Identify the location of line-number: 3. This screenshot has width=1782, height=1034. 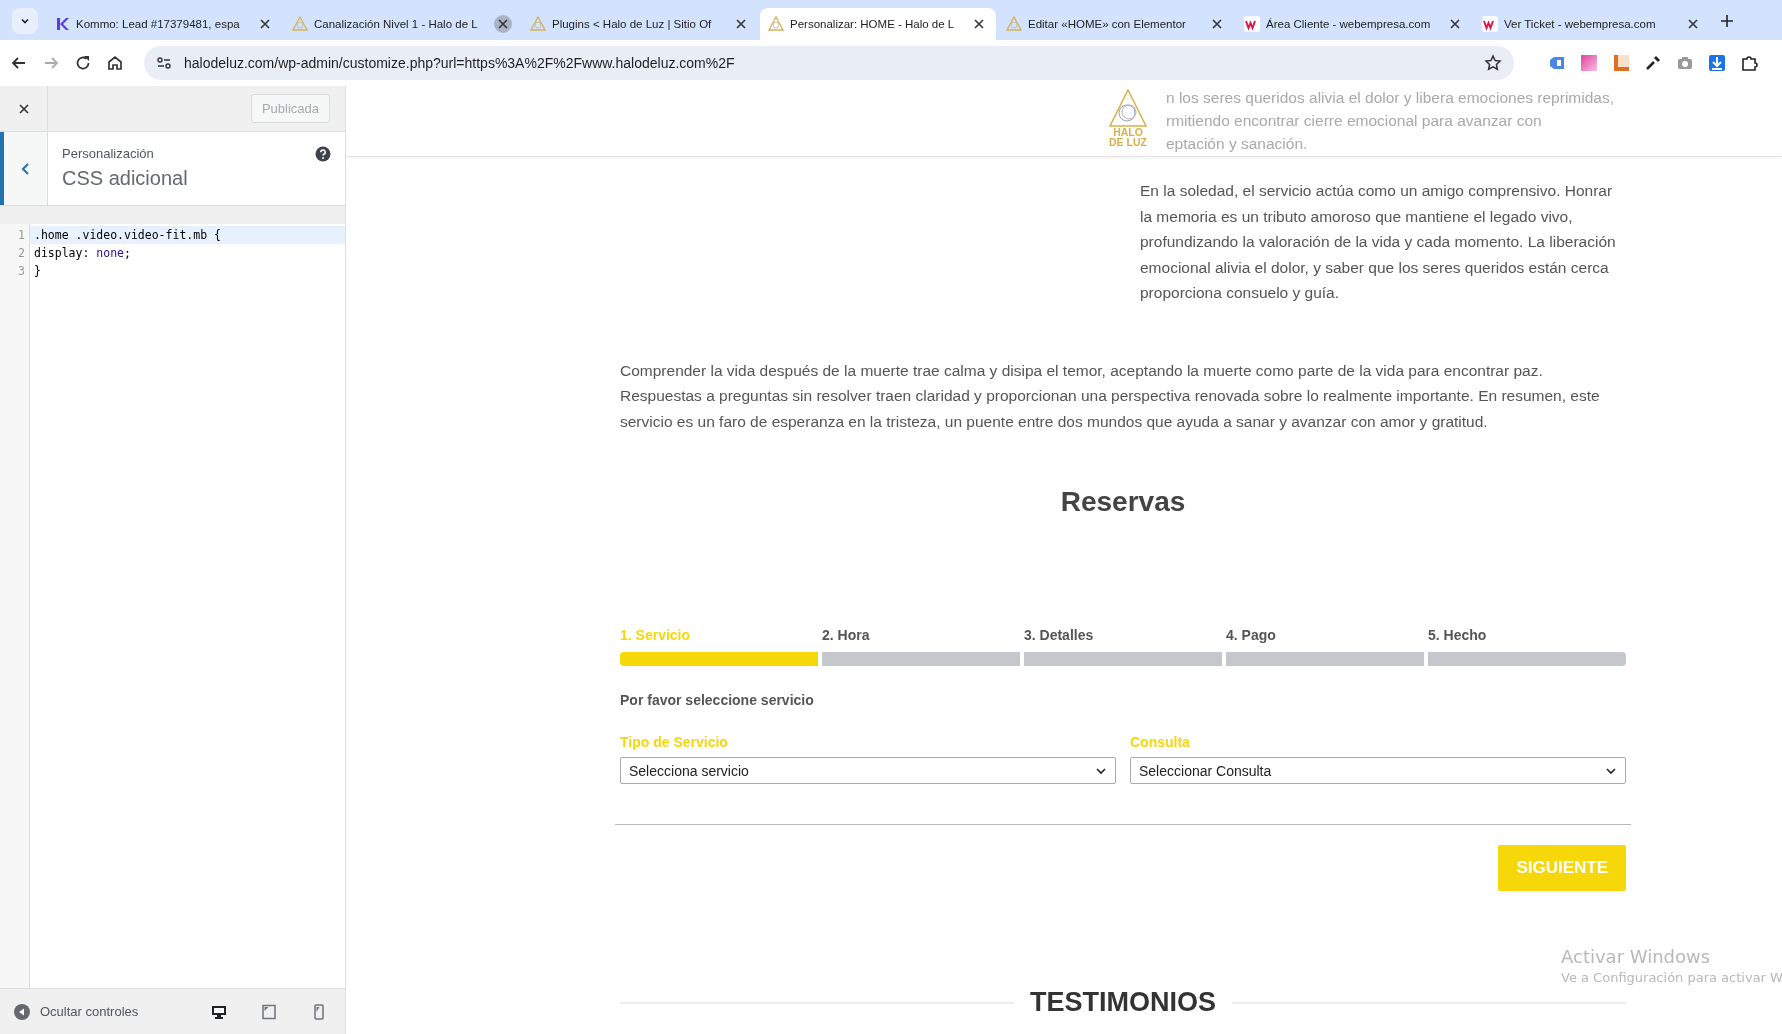
(21, 271).